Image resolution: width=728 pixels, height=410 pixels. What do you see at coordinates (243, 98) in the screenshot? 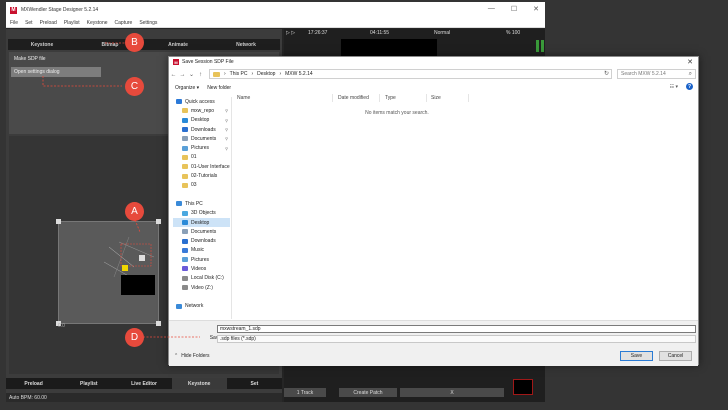
I see `col-name: Name` at bounding box center [243, 98].